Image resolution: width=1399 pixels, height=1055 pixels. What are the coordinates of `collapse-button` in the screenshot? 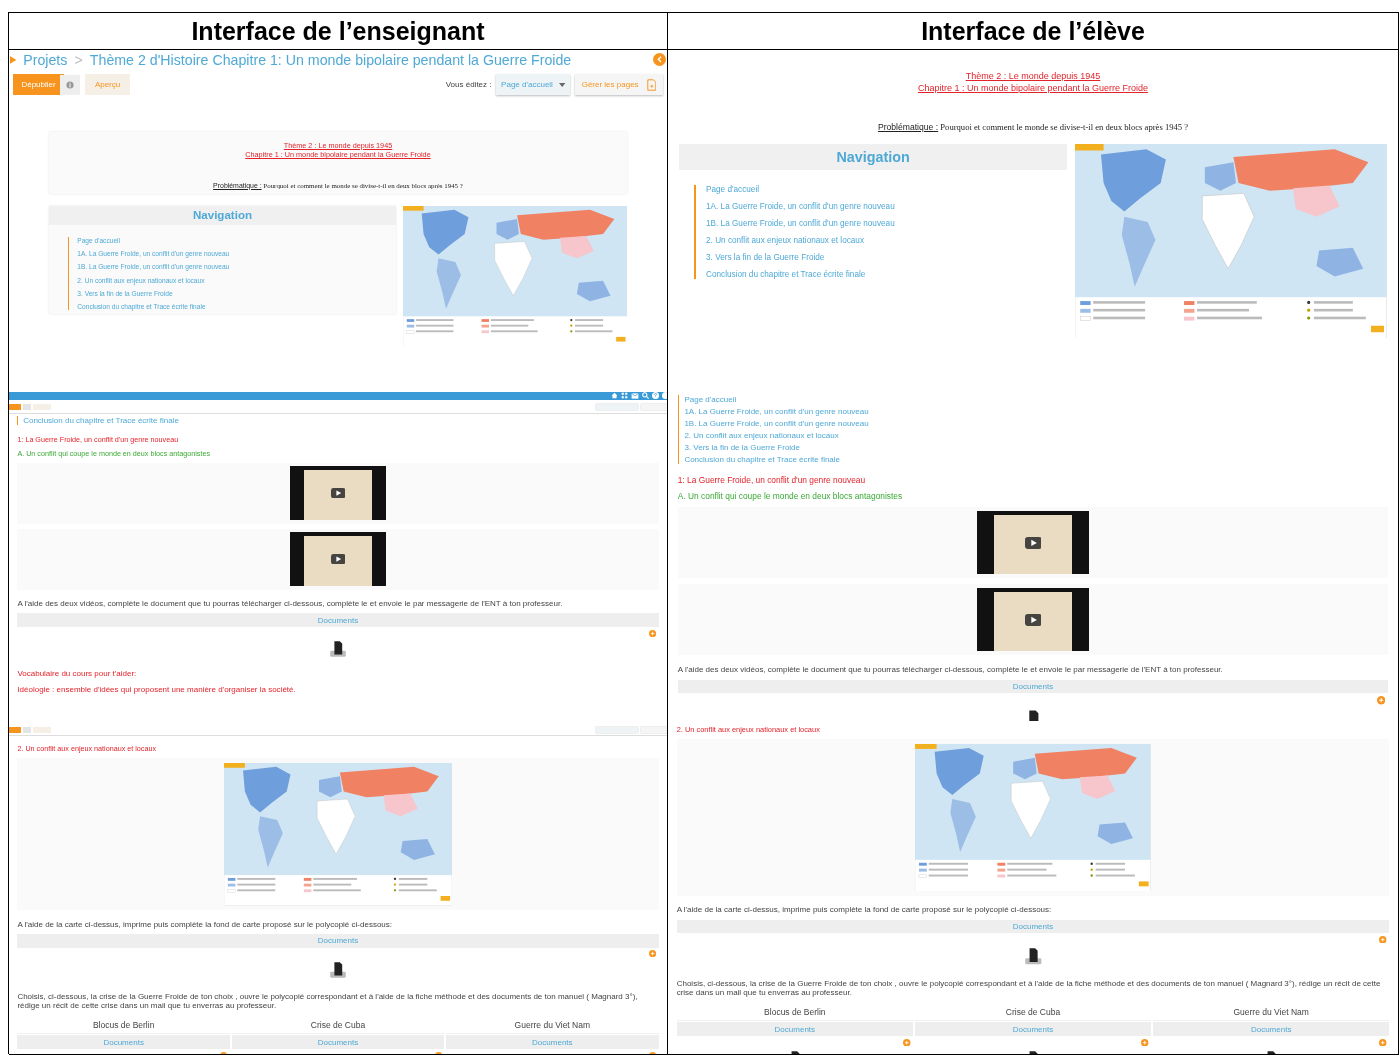 It's located at (659, 60).